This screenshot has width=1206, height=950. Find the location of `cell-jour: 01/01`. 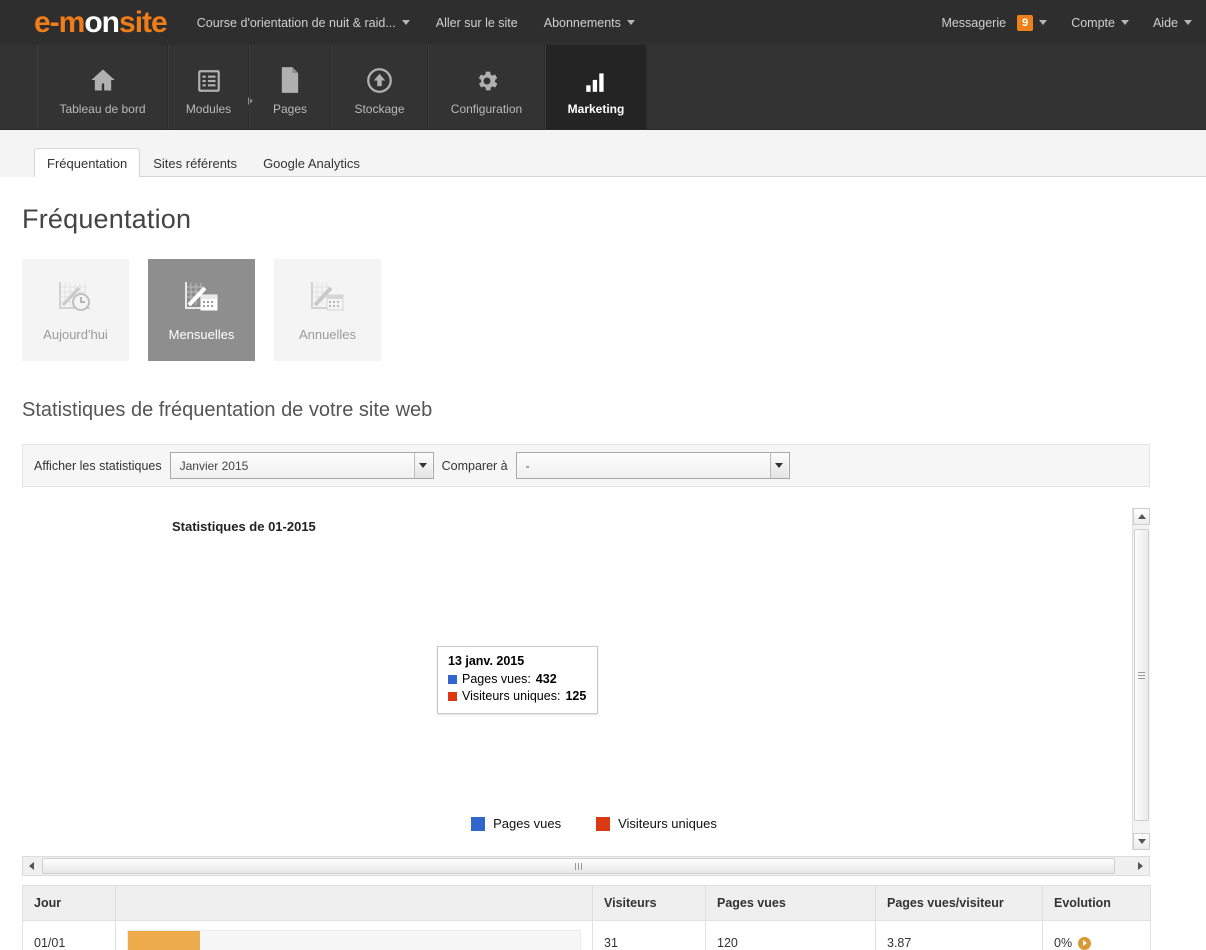

cell-jour: 01/01 is located at coordinates (69, 935).